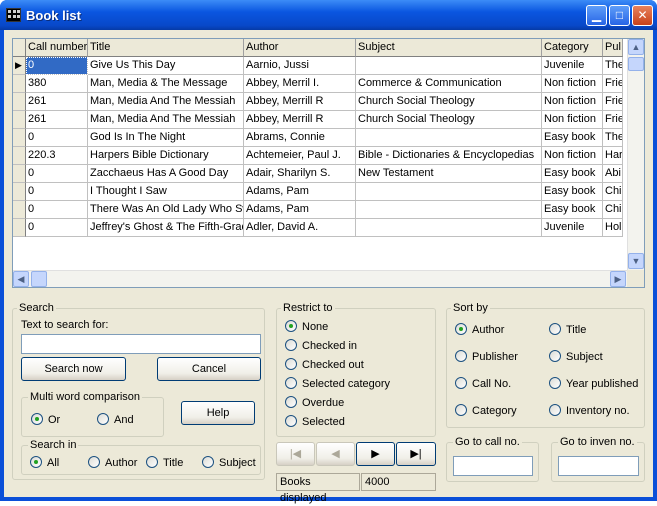  Describe the element at coordinates (335, 454) in the screenshot. I see `previous-record-button: ◀` at that location.